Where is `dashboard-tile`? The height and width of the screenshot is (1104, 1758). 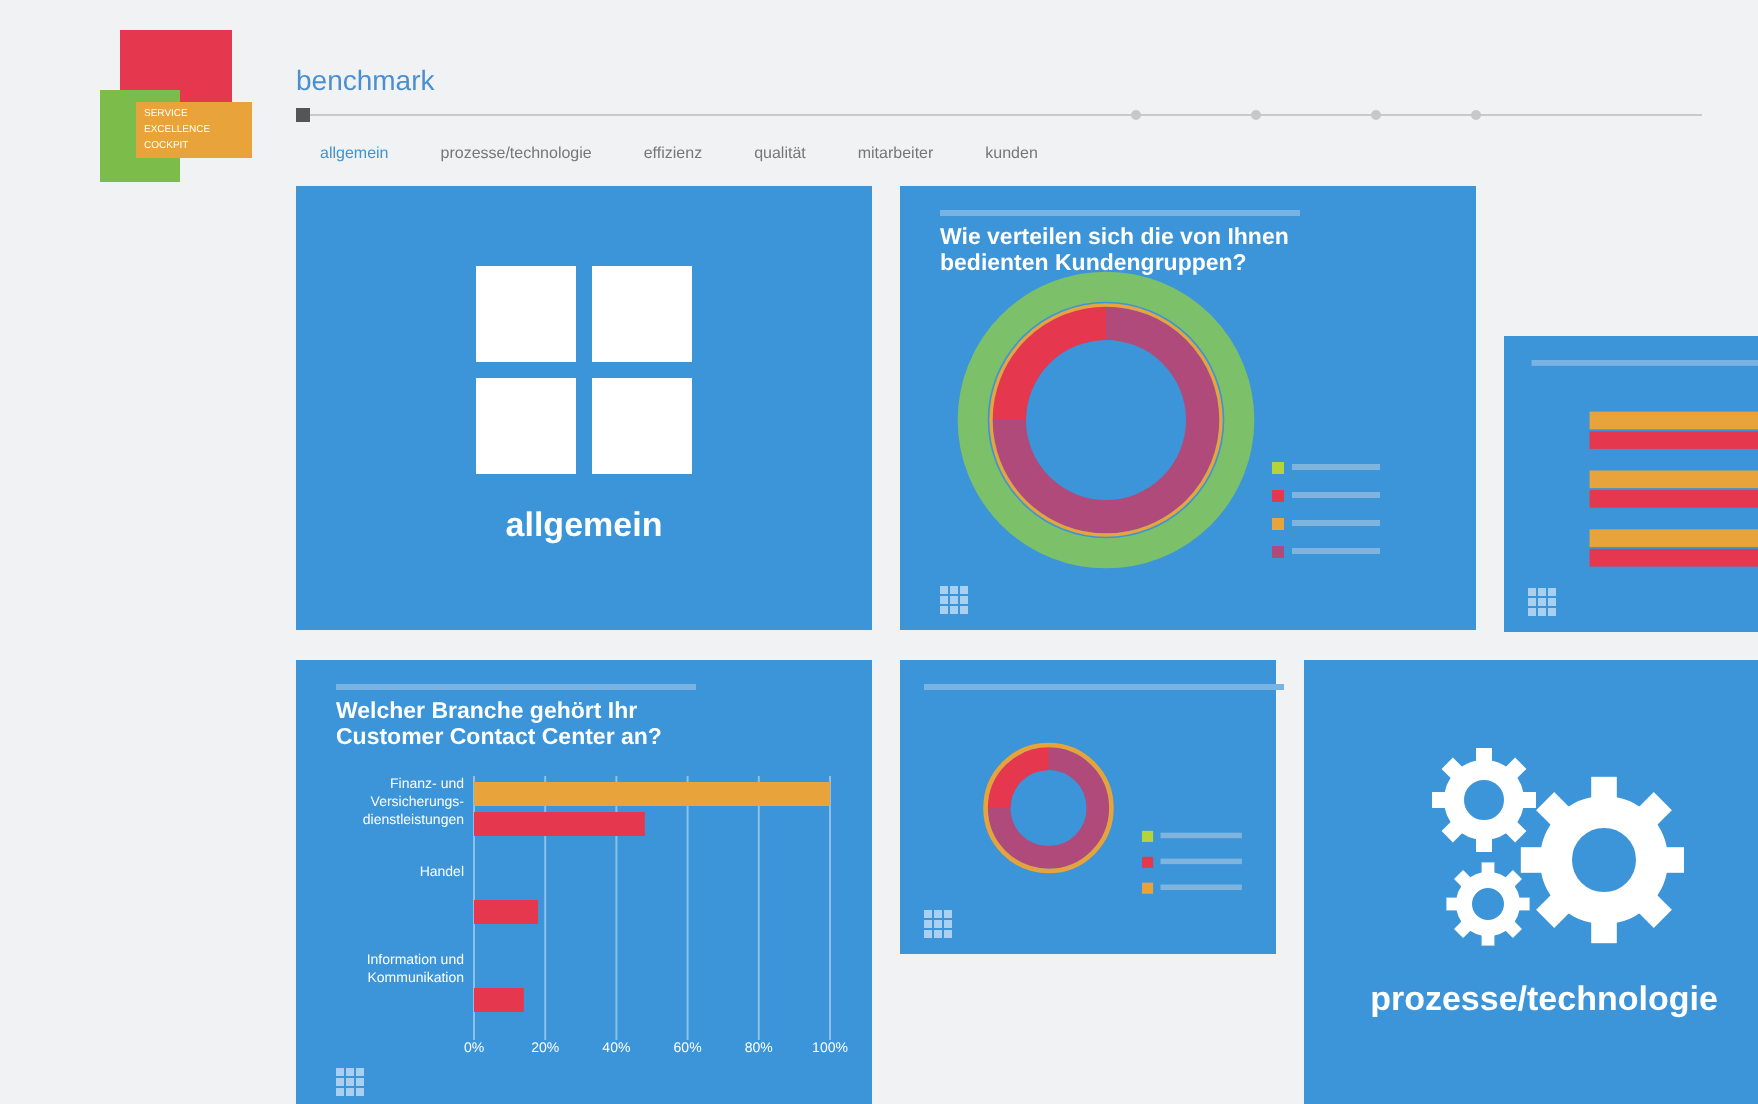 dashboard-tile is located at coordinates (1631, 484).